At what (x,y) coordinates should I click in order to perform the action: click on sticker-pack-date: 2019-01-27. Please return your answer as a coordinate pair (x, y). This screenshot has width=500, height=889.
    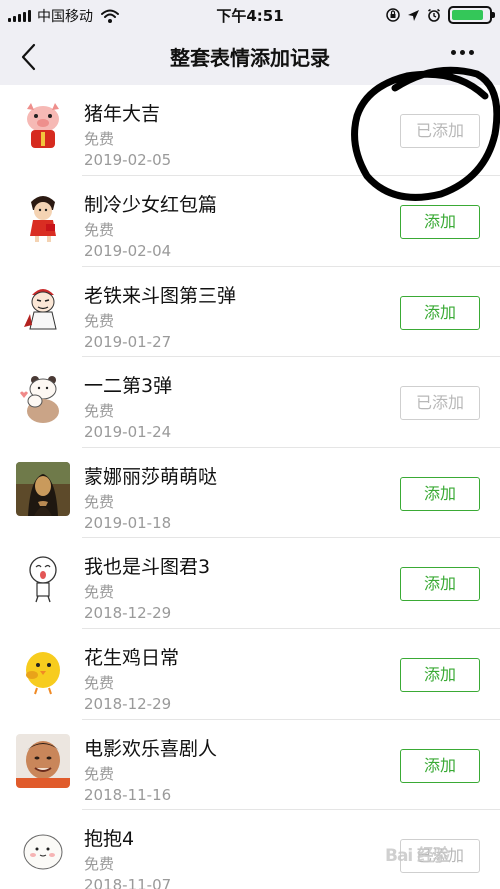
    Looking at the image, I should click on (128, 341).